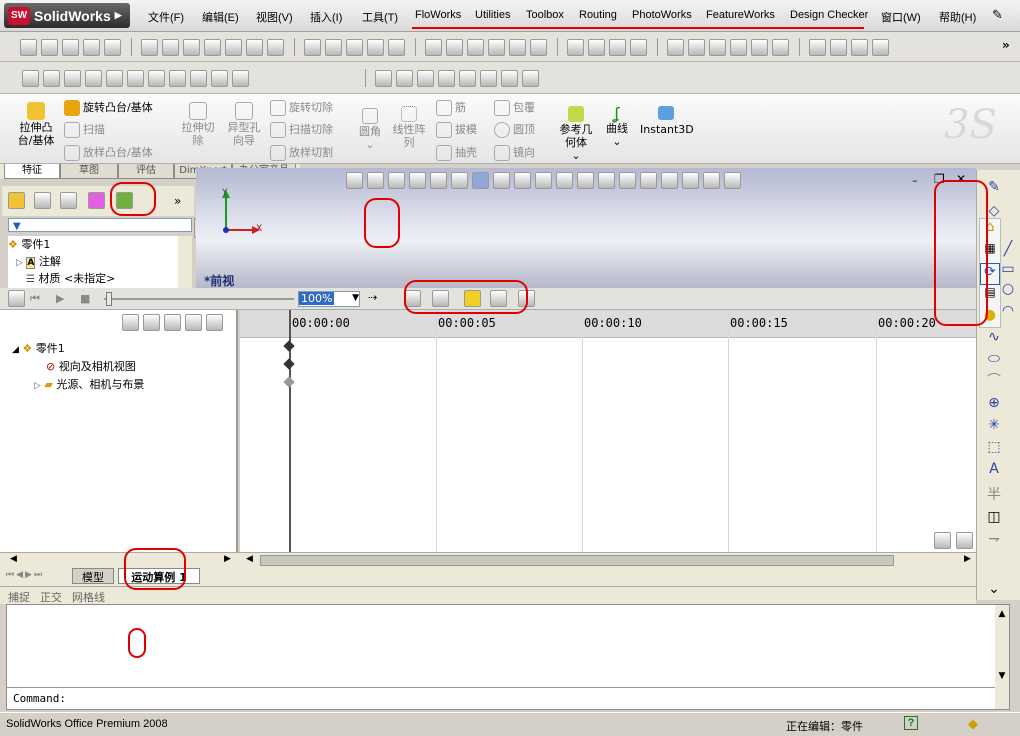 Image resolution: width=1020 pixels, height=736 pixels. I want to click on centerline-icon: ✳, so click(994, 425).